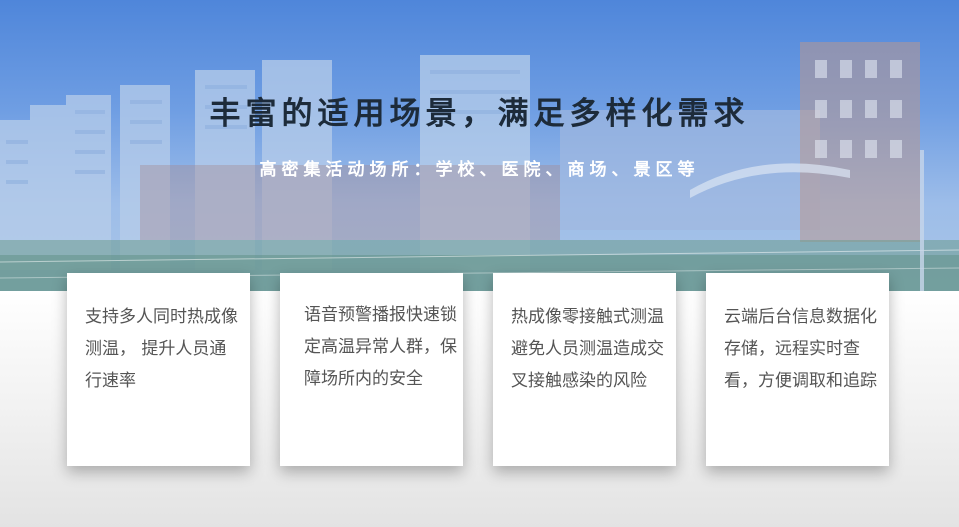 The width and height of the screenshot is (959, 527). I want to click on feature-card-text: 语音预警播报快速锁定高温异常人群，保障场所内的安全, so click(380, 347).